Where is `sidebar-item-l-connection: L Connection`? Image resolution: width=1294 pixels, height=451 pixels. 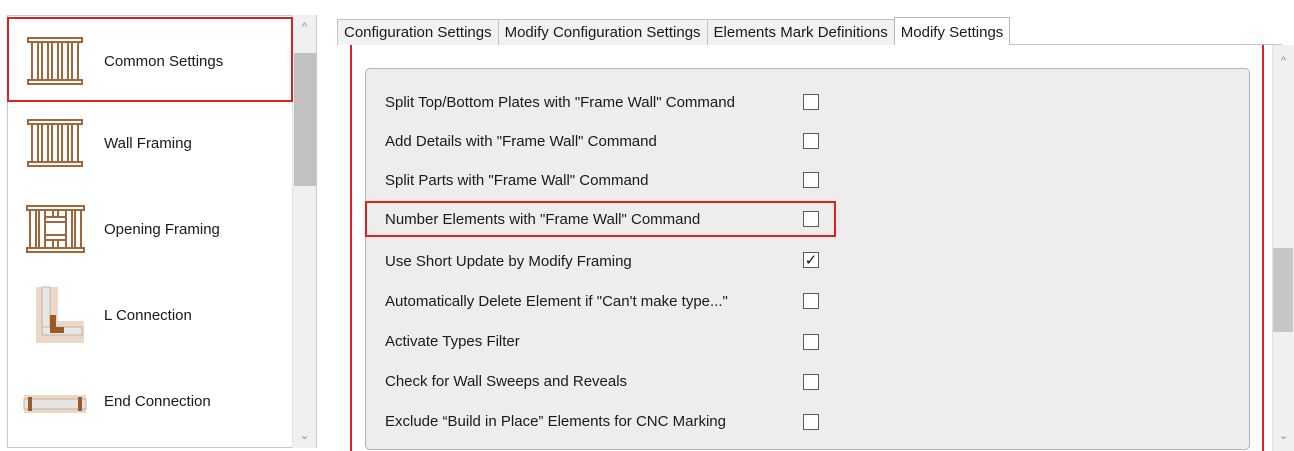
sidebar-item-l-connection: L Connection is located at coordinates (150, 315).